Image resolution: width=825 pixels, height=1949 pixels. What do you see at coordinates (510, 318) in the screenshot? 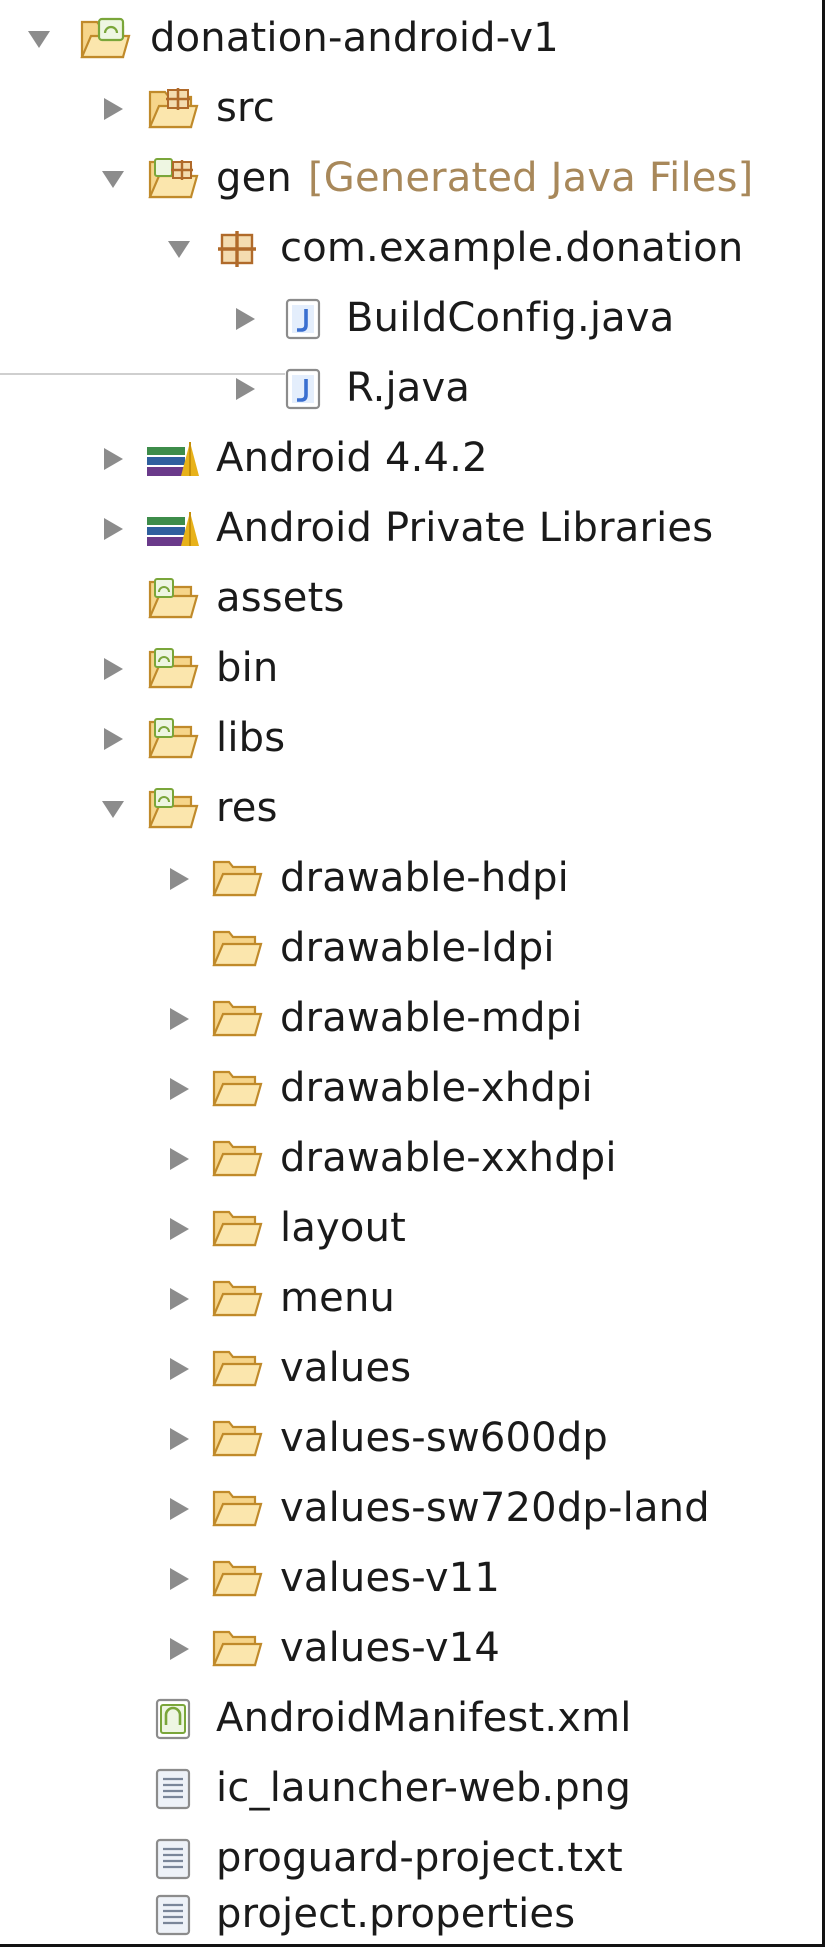
I see `tree-label: BuildConfig.java` at bounding box center [510, 318].